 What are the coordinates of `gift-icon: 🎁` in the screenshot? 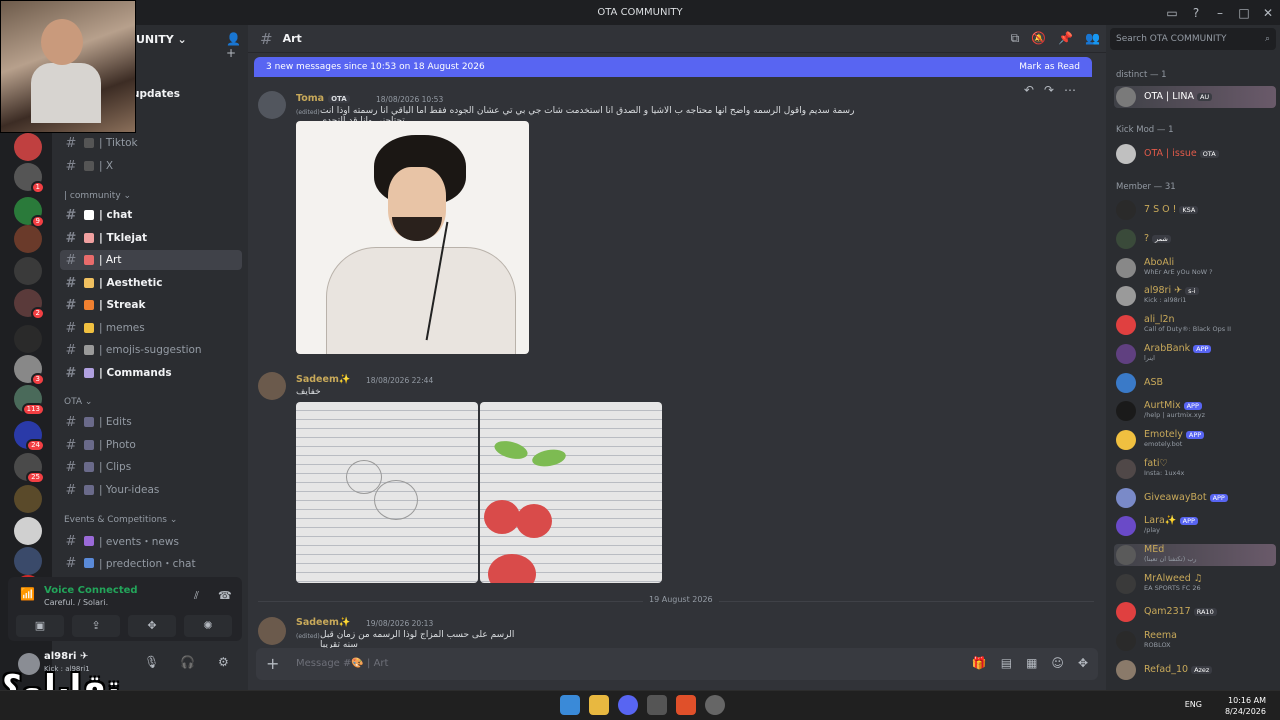 It's located at (979, 663).